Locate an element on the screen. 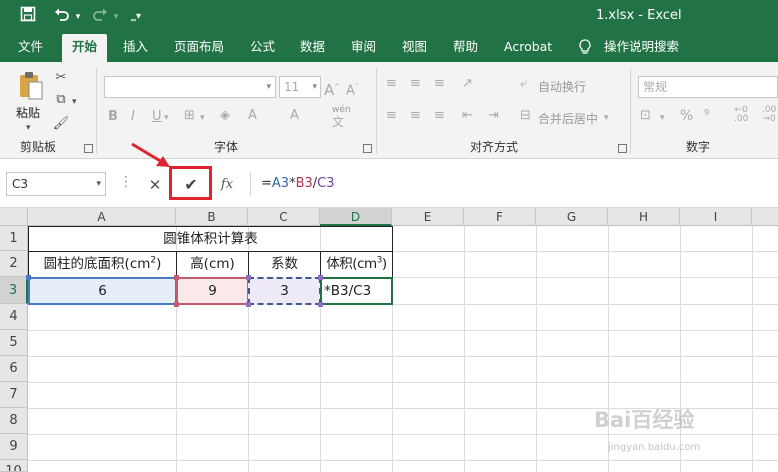  name-box-dropdown-icon: ▾ is located at coordinates (98, 184).